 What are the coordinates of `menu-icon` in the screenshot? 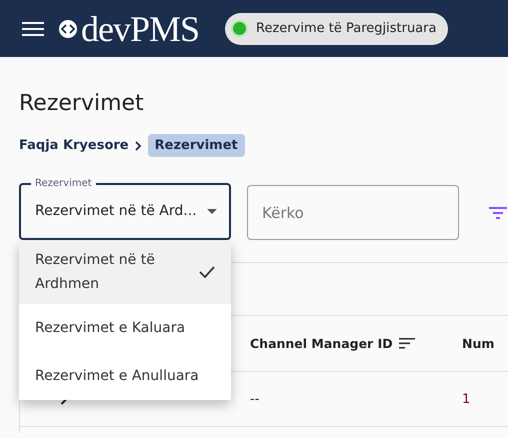 It's located at (33, 29).